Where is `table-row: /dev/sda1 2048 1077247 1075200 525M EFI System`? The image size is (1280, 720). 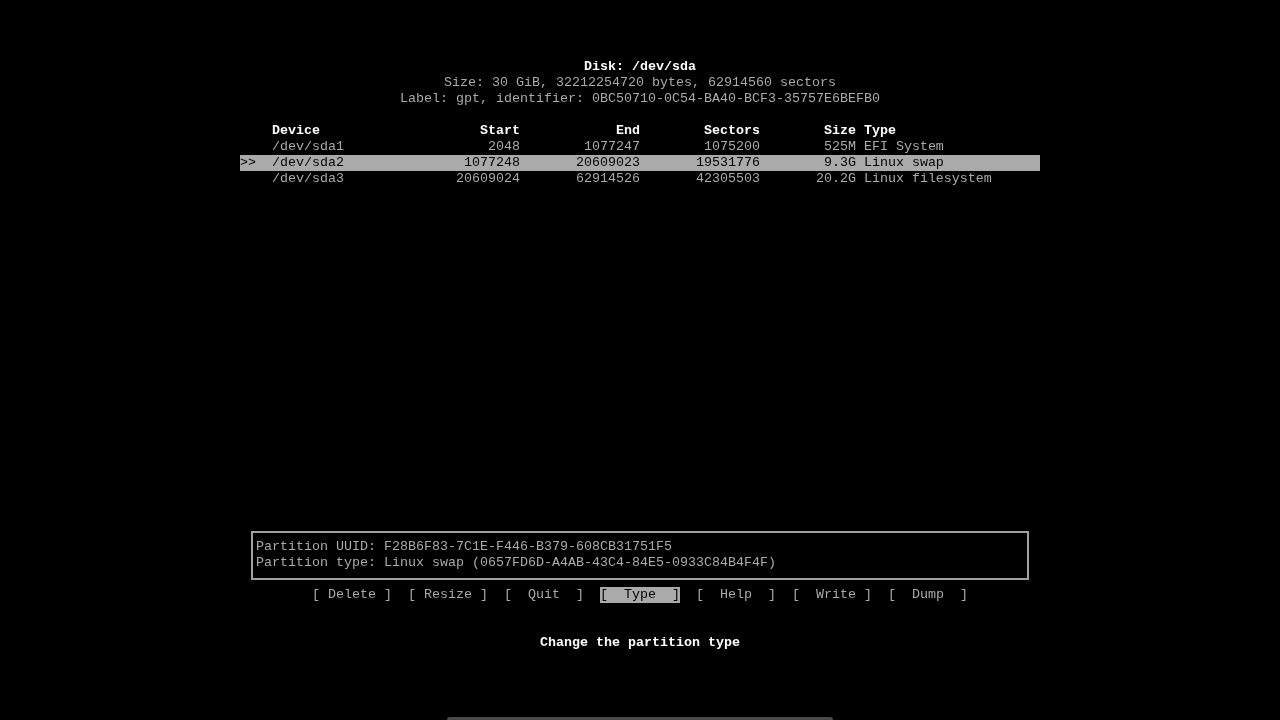 table-row: /dev/sda1 2048 1077247 1075200 525M EFI System is located at coordinates (640, 147).